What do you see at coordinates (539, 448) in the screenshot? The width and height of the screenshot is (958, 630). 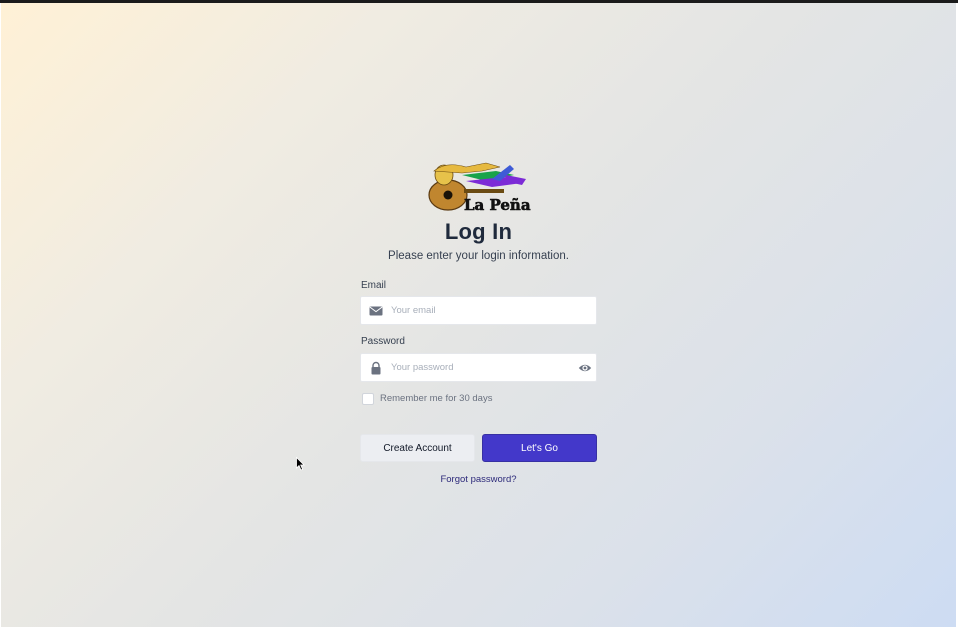 I see `submit-button: Let's Go` at bounding box center [539, 448].